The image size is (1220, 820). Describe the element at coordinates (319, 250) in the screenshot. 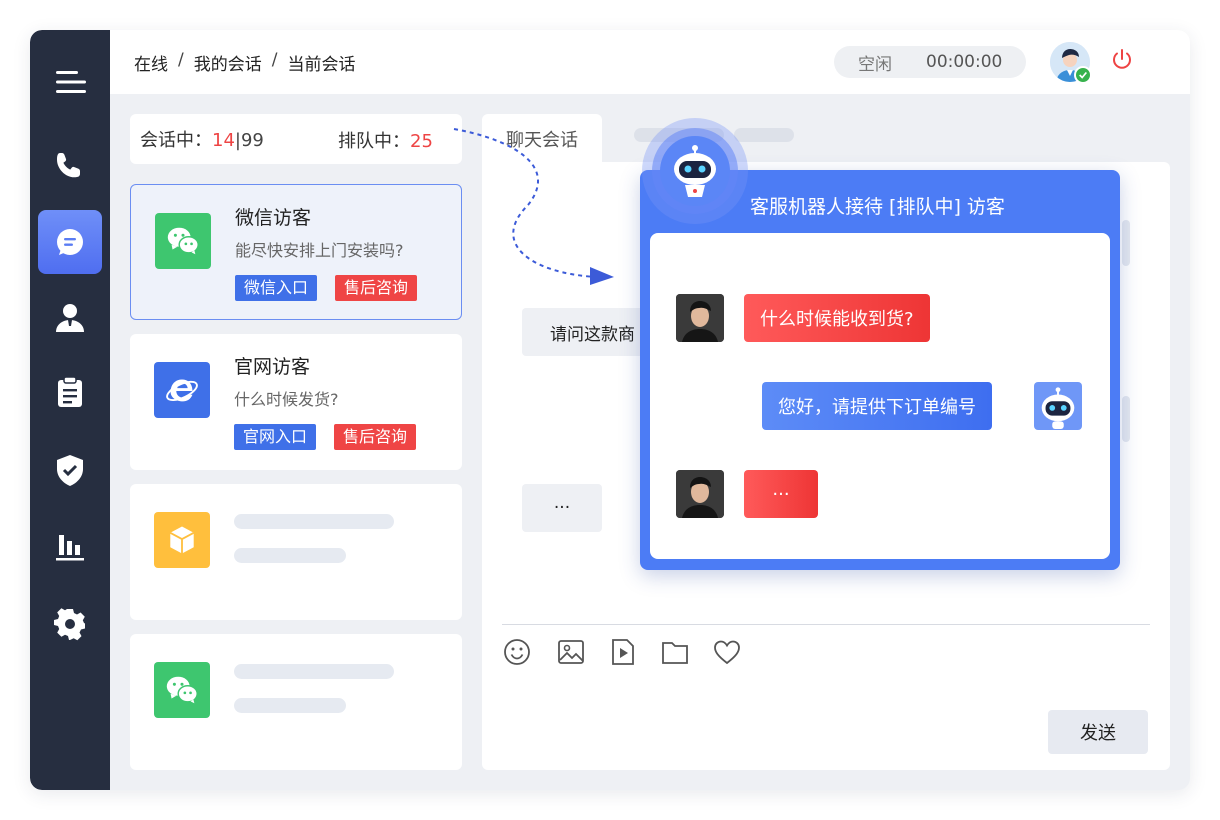

I see `visitor-last-message: 能尽快安排上门安装吗?` at that location.